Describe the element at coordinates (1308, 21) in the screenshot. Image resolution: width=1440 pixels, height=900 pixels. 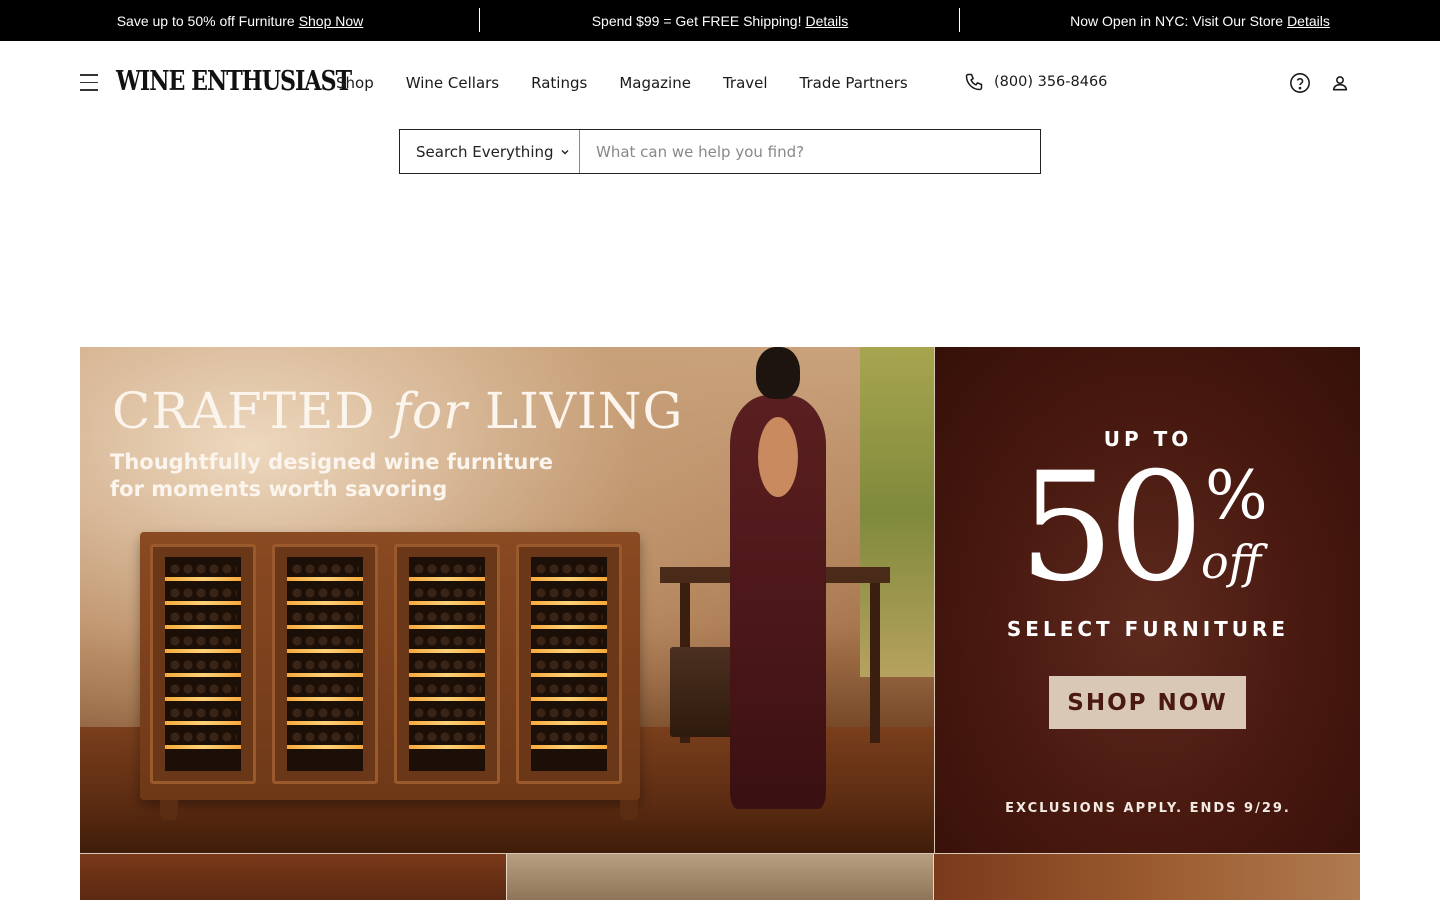
I see `store-details-link: Details` at that location.